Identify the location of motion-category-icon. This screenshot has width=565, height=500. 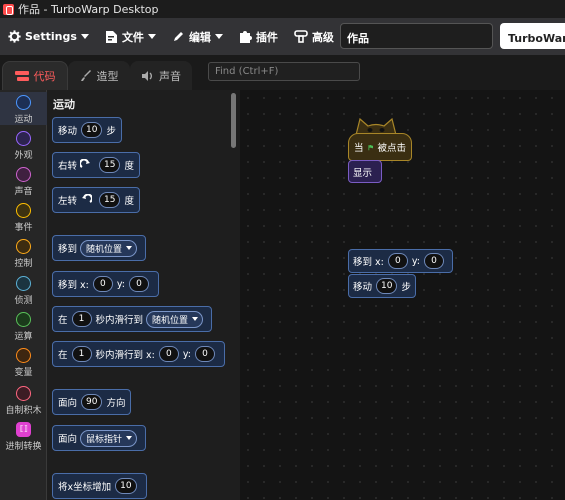
(23, 102).